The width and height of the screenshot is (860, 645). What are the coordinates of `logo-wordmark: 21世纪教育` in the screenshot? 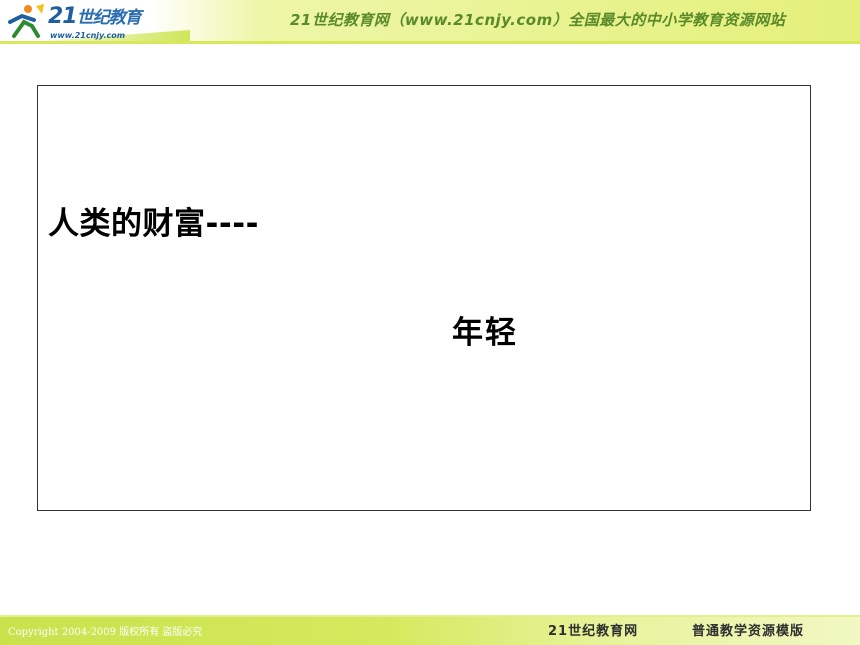 It's located at (95, 17).